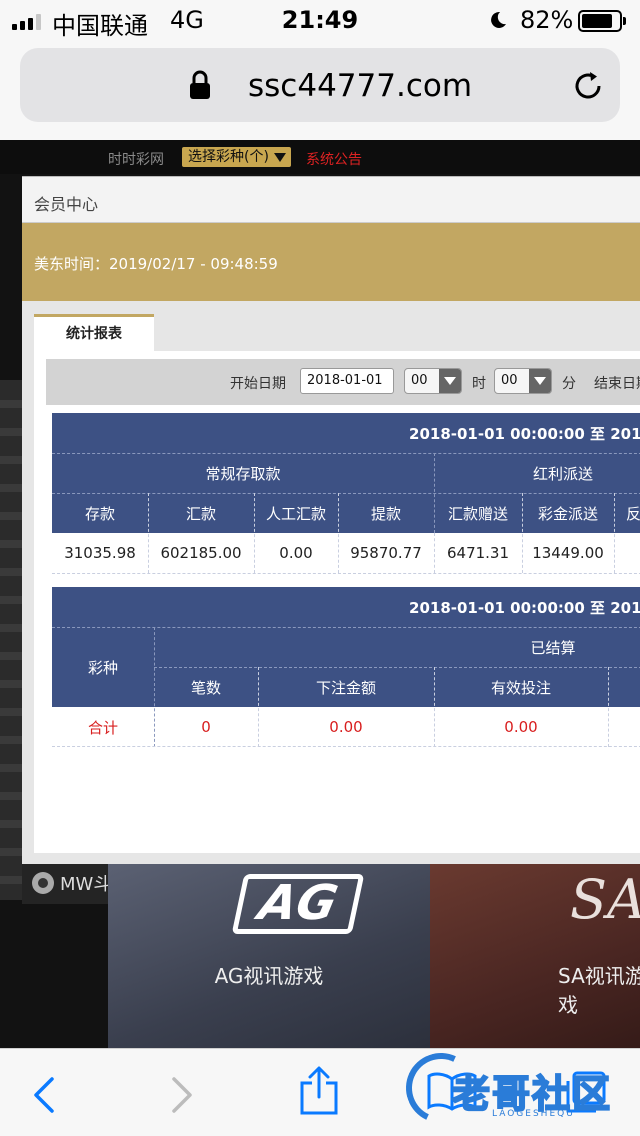  Describe the element at coordinates (66, 204) in the screenshot. I see `modal-title: 会员中心` at that location.